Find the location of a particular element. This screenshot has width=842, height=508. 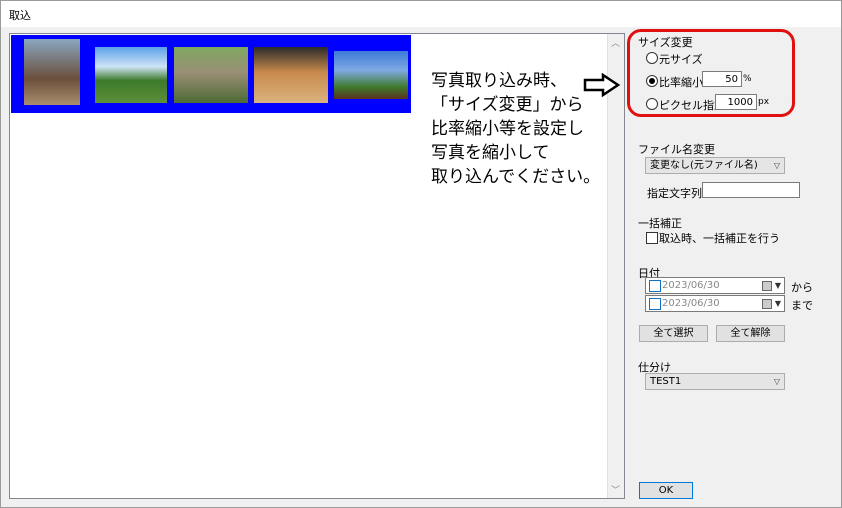

date-to-value: 2023/06/30 is located at coordinates (691, 303).